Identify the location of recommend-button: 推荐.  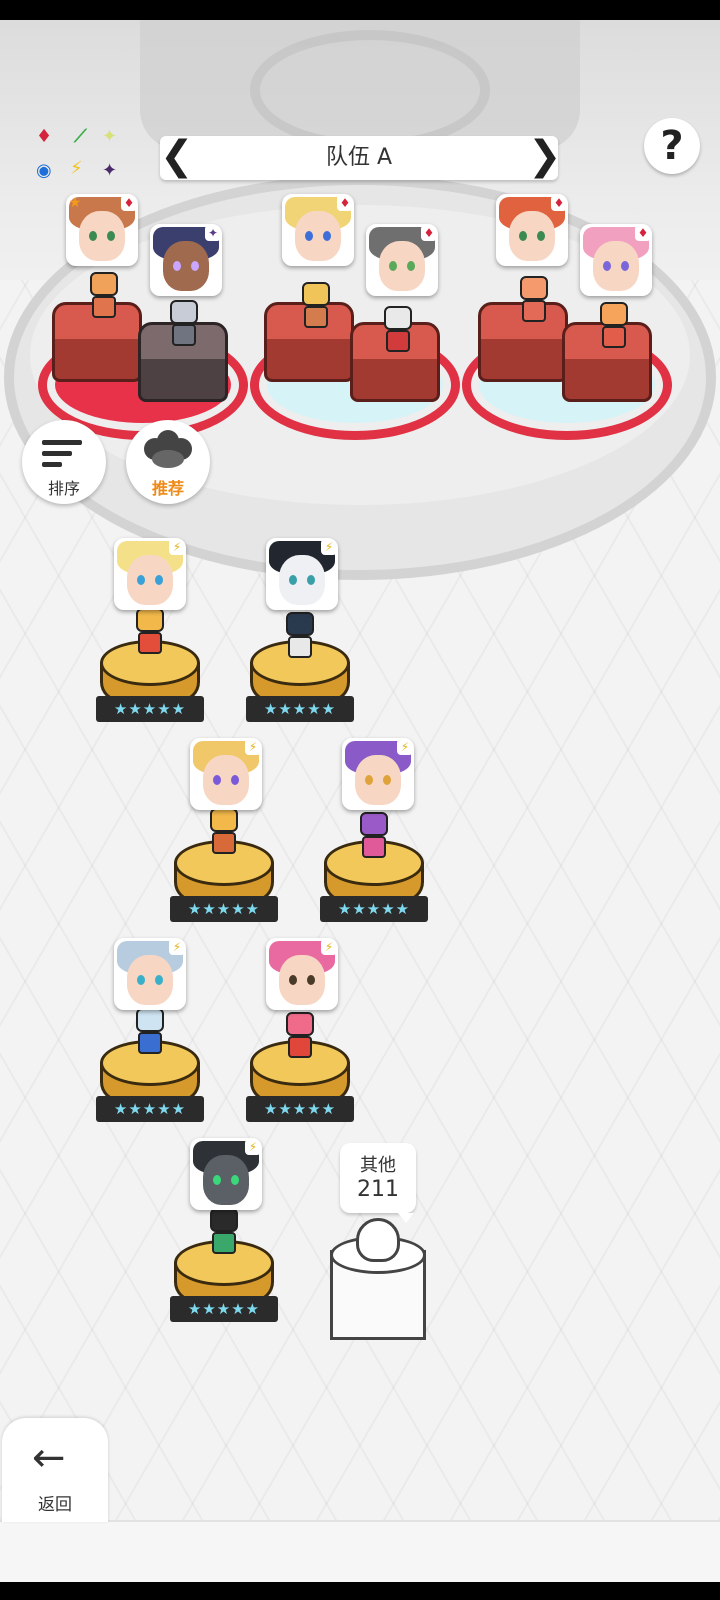
(168, 462).